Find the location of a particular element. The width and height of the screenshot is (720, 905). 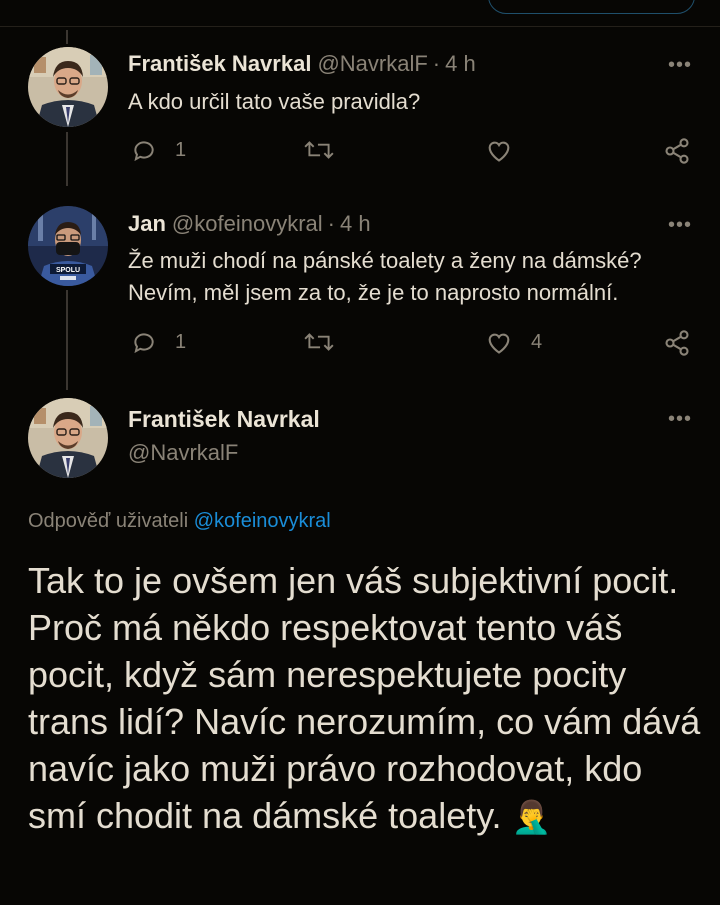

tweet-actions: 1 is located at coordinates (413, 153).